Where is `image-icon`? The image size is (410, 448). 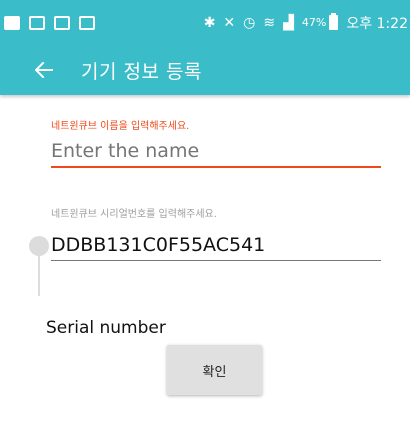
image-icon is located at coordinates (87, 22).